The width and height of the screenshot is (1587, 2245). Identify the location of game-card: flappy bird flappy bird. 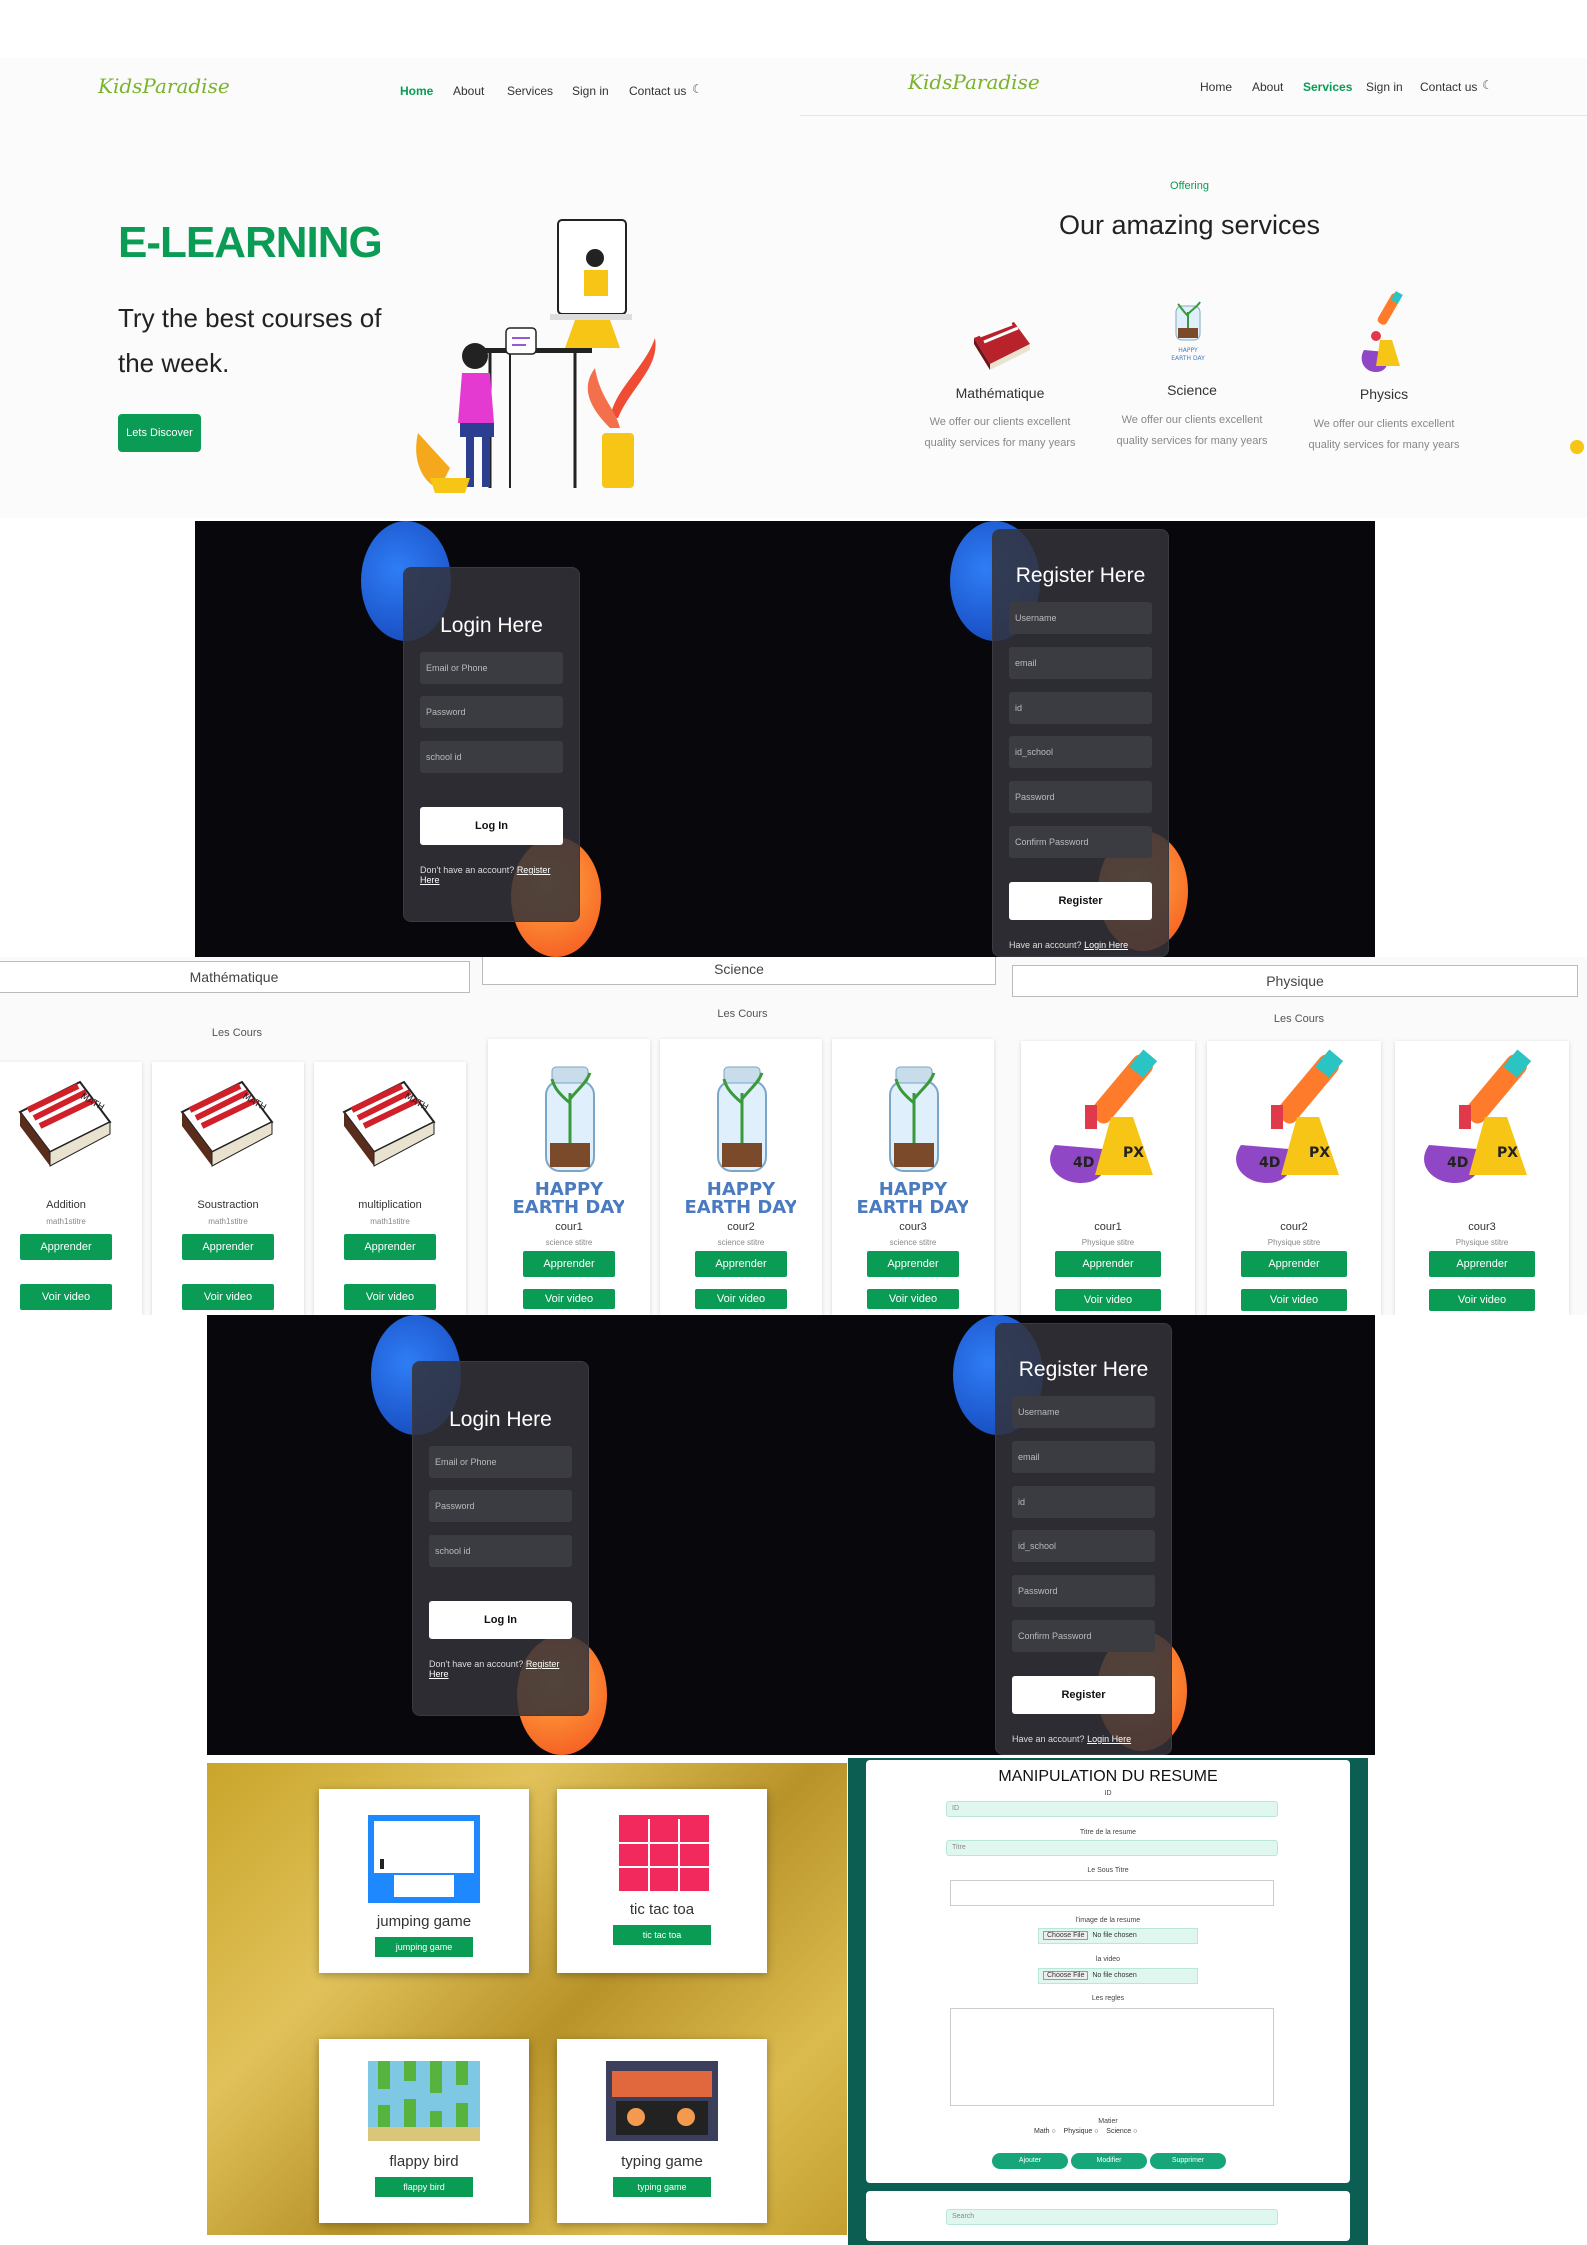
(424, 2131).